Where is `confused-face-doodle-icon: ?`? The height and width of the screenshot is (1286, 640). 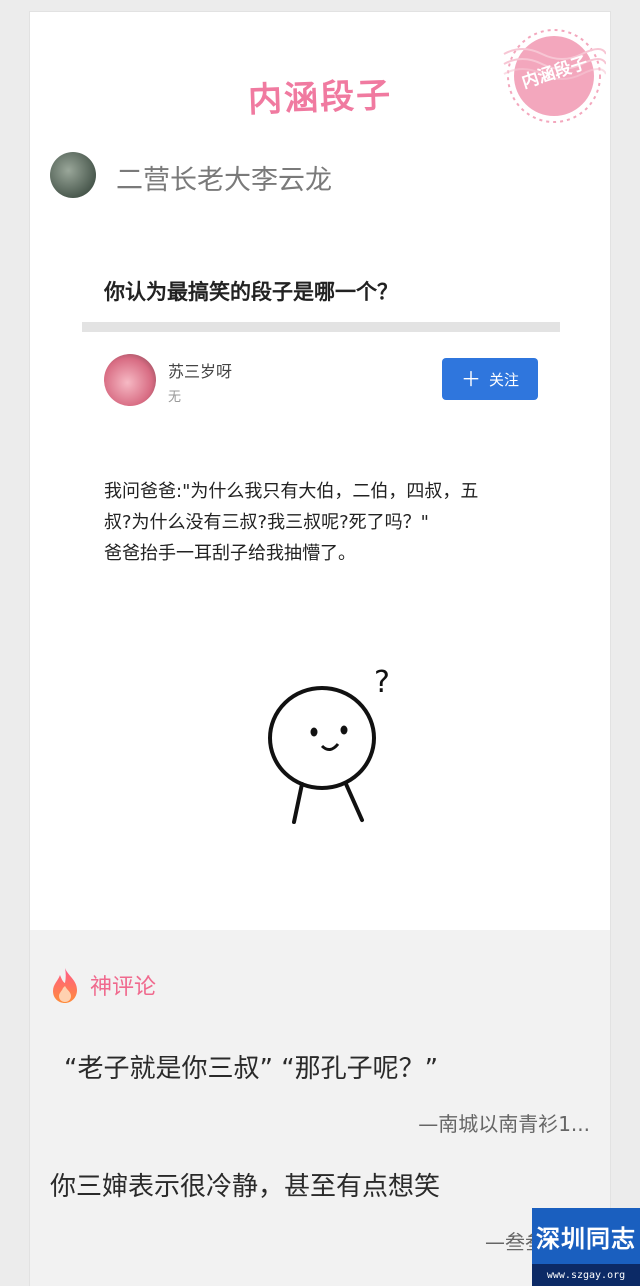 confused-face-doodle-icon: ? is located at coordinates (329, 744).